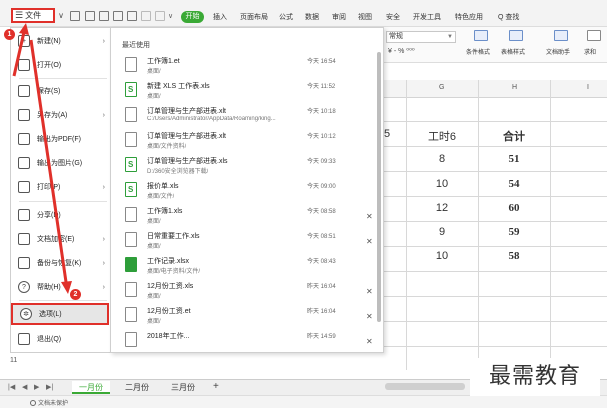 The height and width of the screenshot is (408, 607). What do you see at coordinates (61, 287) in the screenshot?
I see `menu-item-help: ? 帮助(H) ›` at bounding box center [61, 287].